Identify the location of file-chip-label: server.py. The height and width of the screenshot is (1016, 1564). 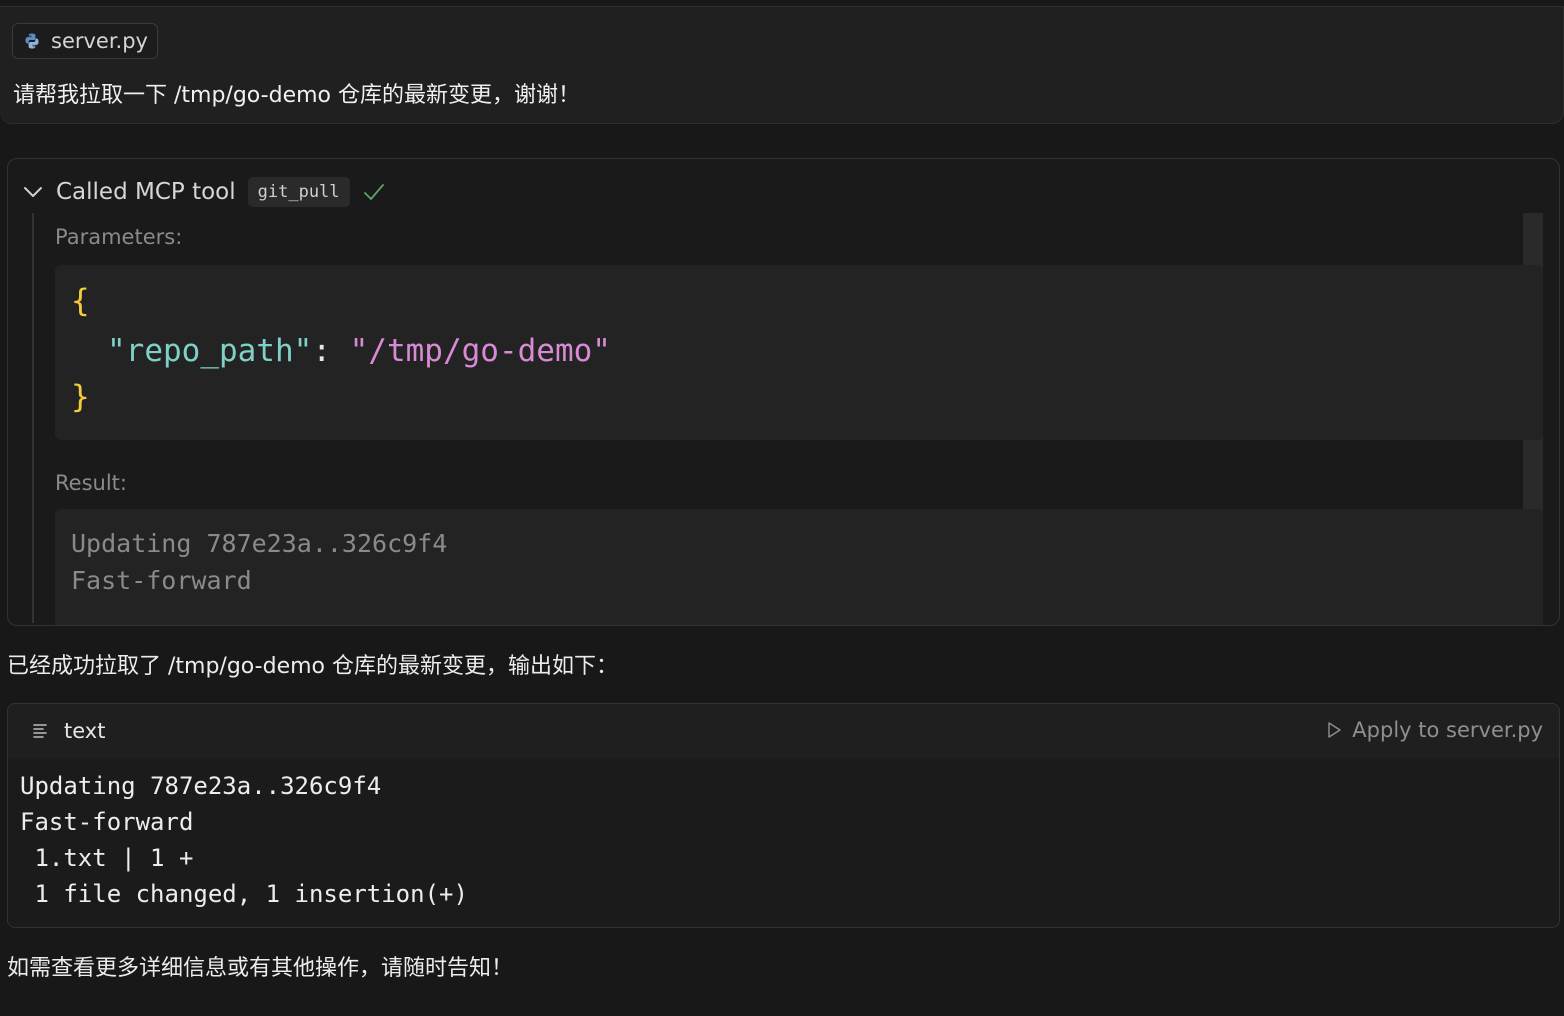
(99, 41).